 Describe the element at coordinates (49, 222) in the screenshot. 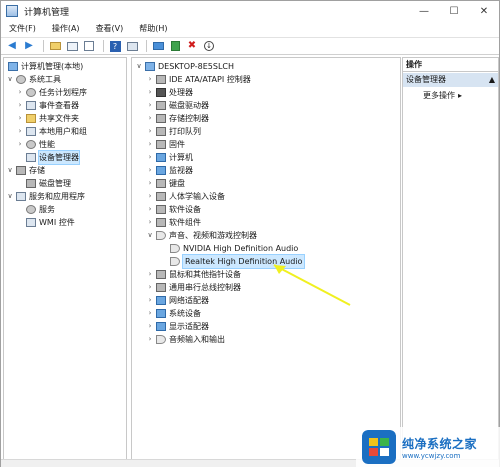

I see `tree-item-wmi-control: WMI 控件` at that location.